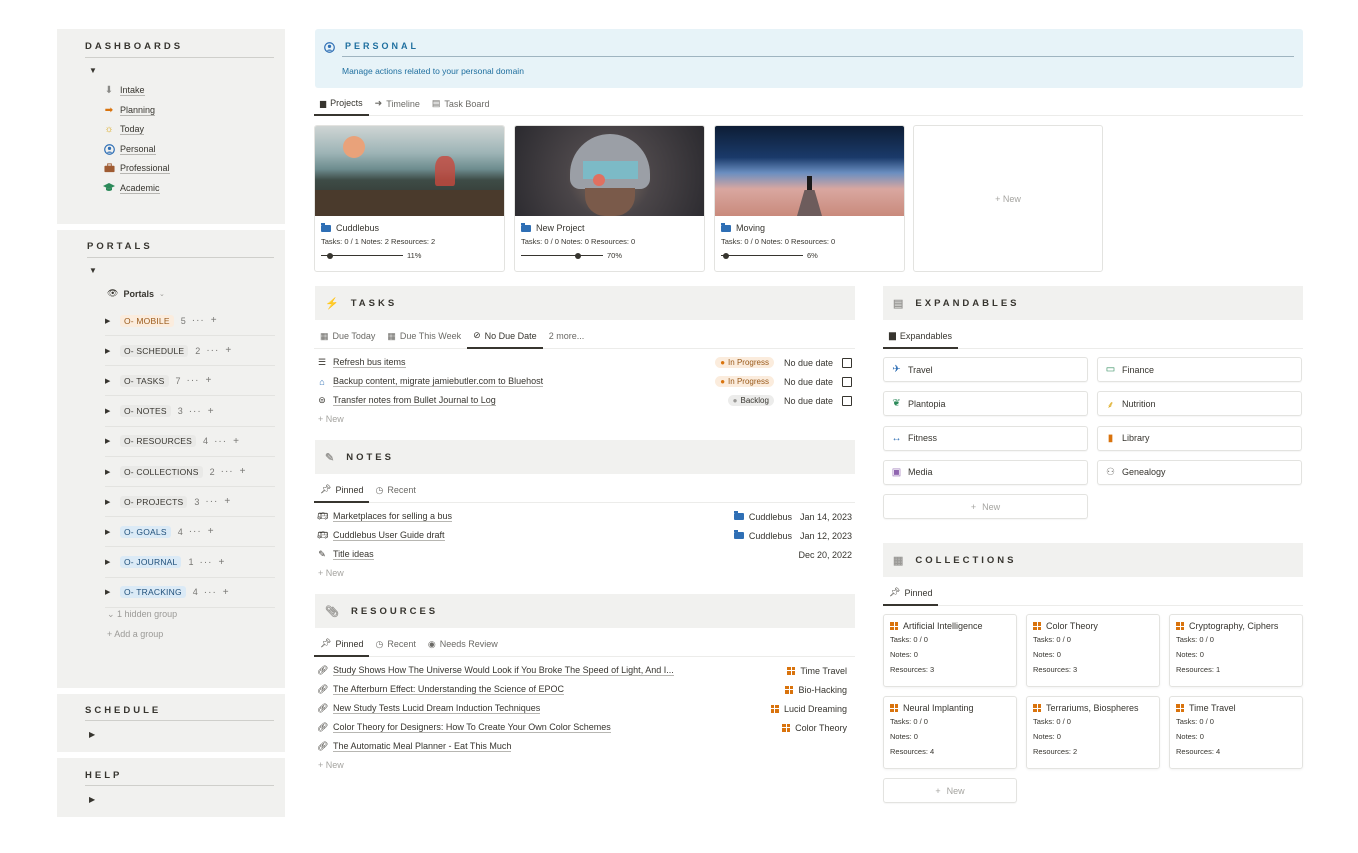  I want to click on tab-due-this-week: ▦ Due This Week, so click(424, 339).